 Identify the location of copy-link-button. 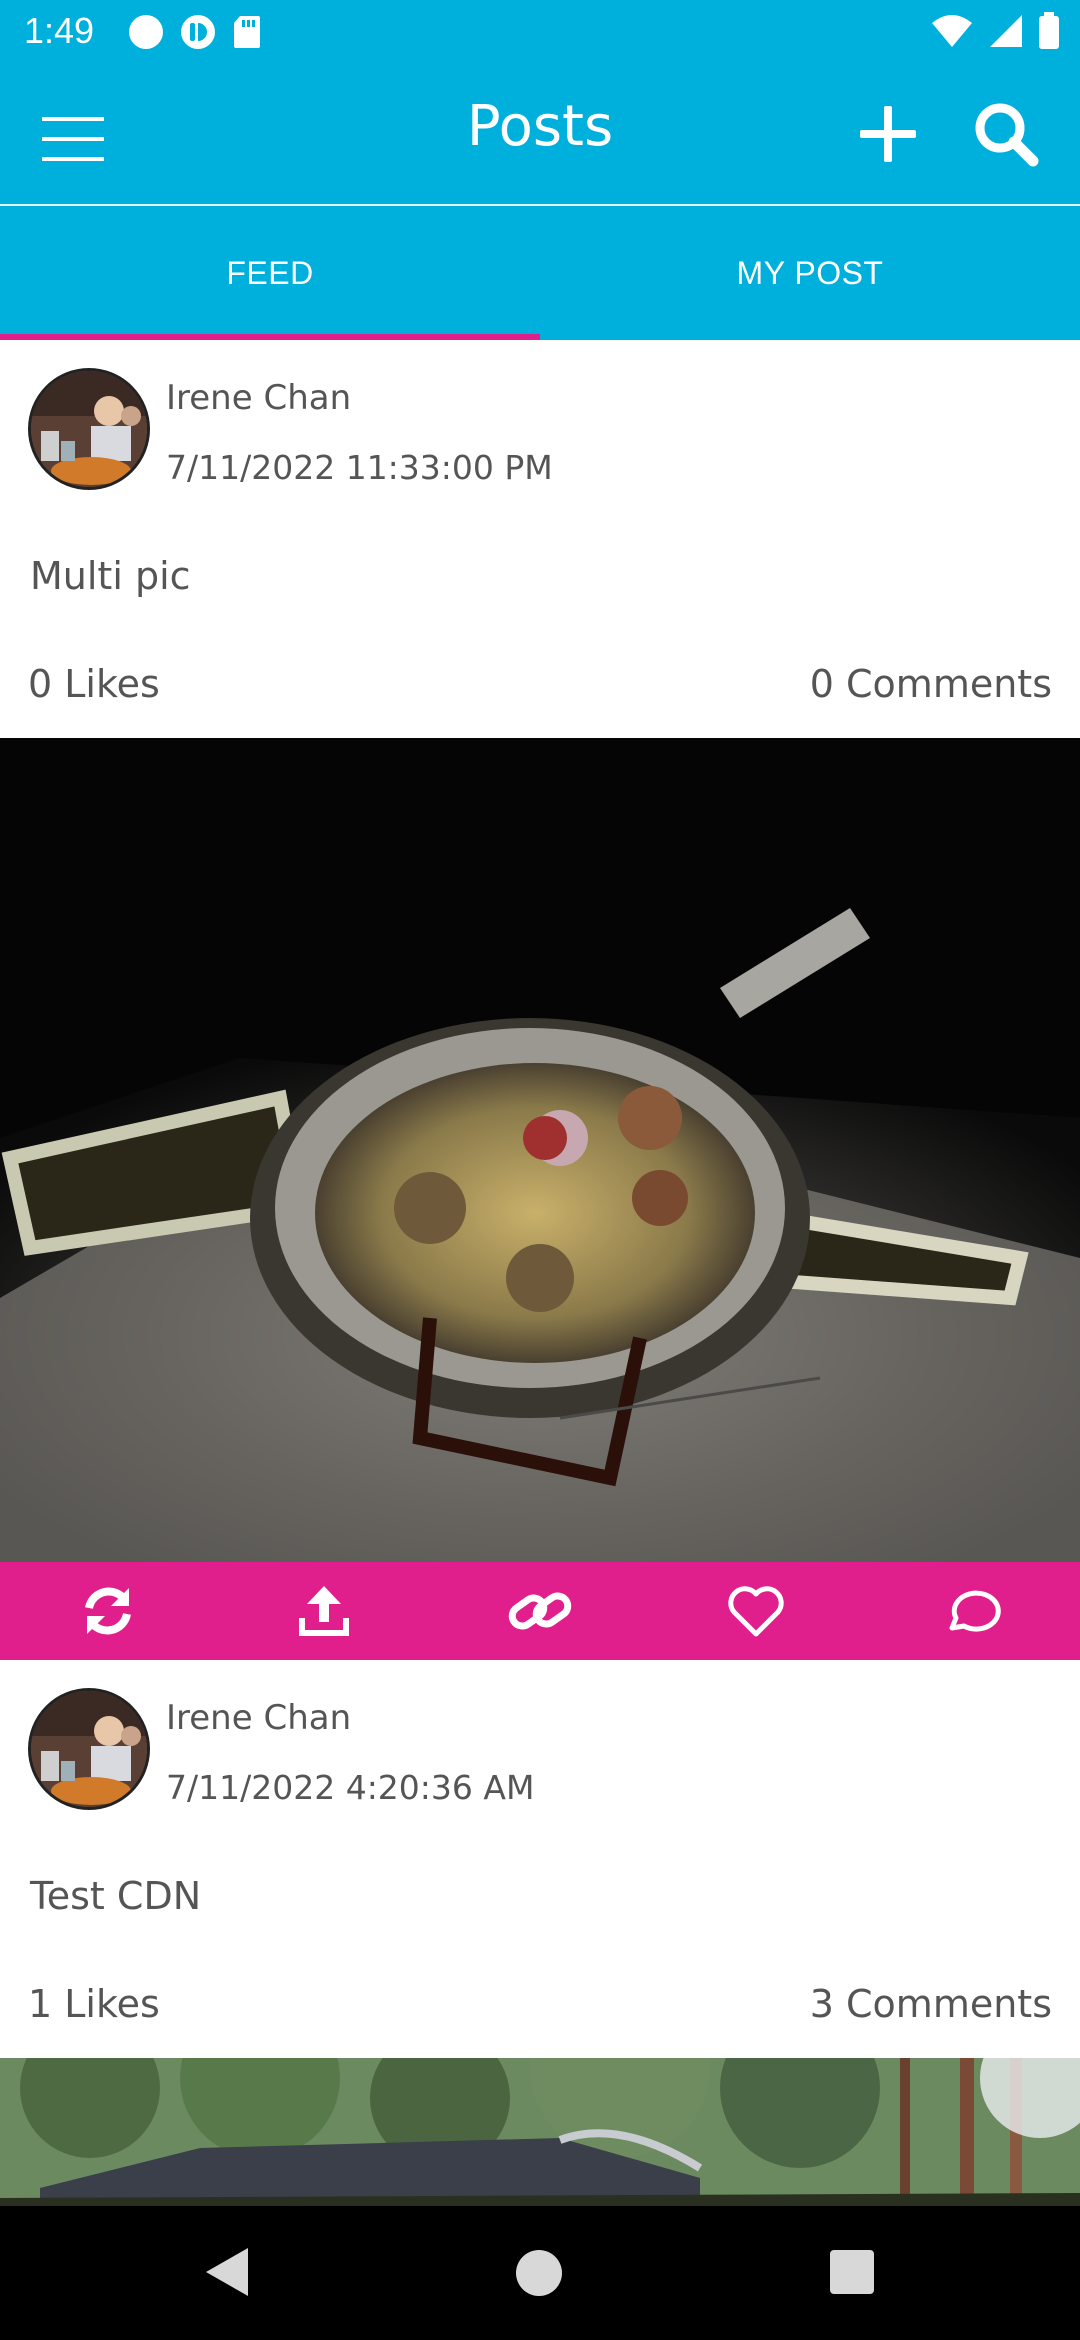
(540, 1611).